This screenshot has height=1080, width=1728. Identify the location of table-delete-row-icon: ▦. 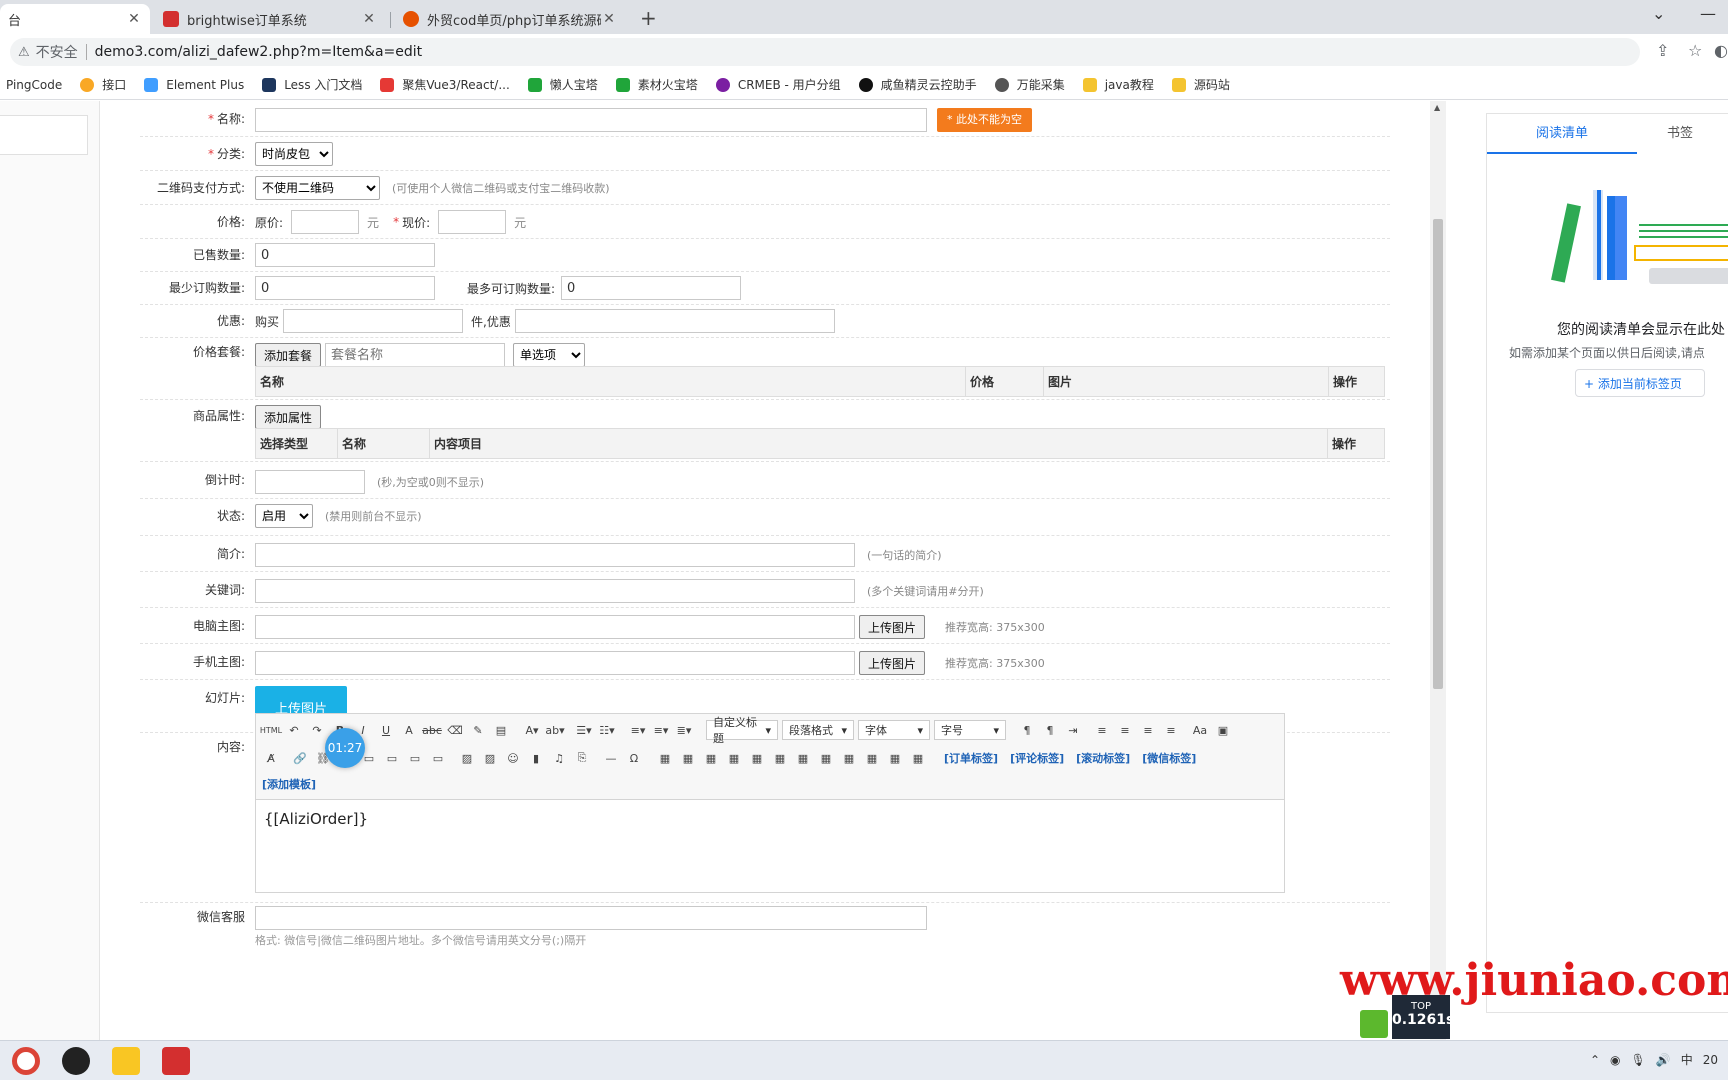
(734, 758).